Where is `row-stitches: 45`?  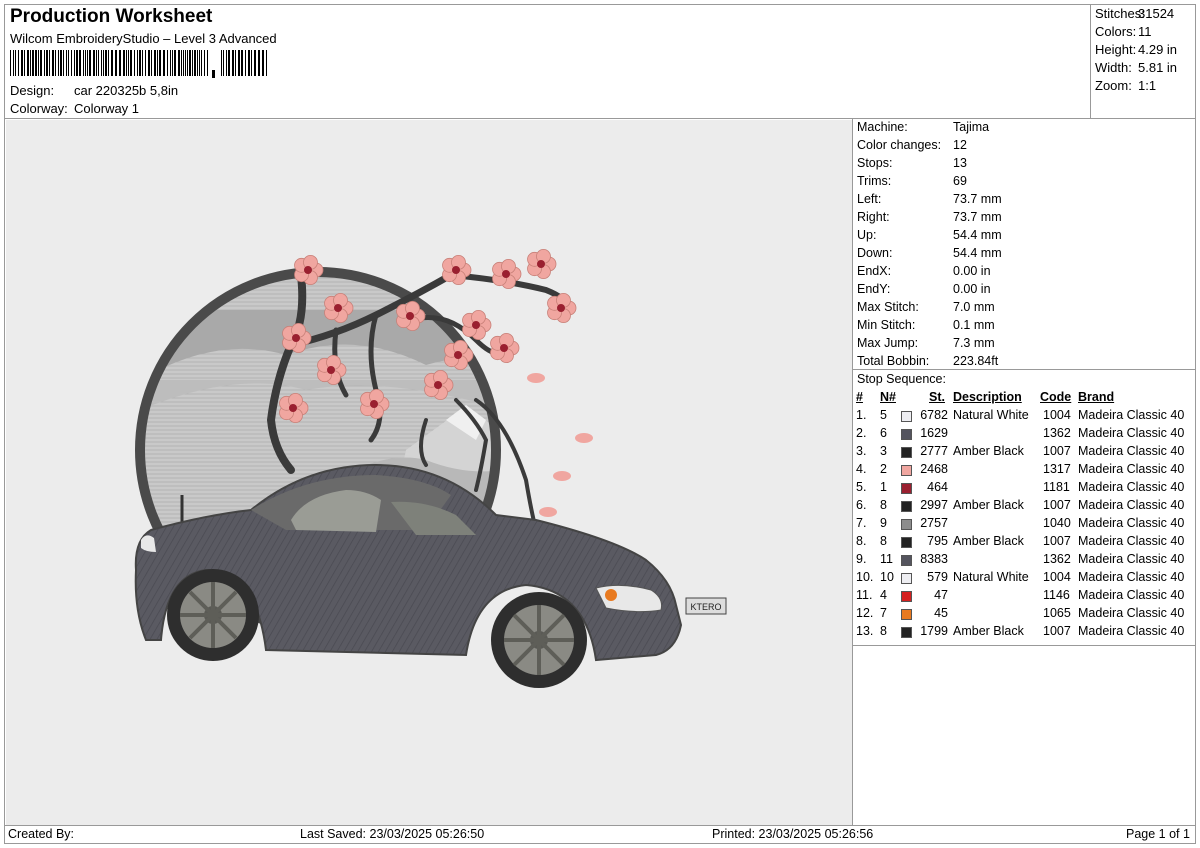
row-stitches: 45 is located at coordinates (941, 613).